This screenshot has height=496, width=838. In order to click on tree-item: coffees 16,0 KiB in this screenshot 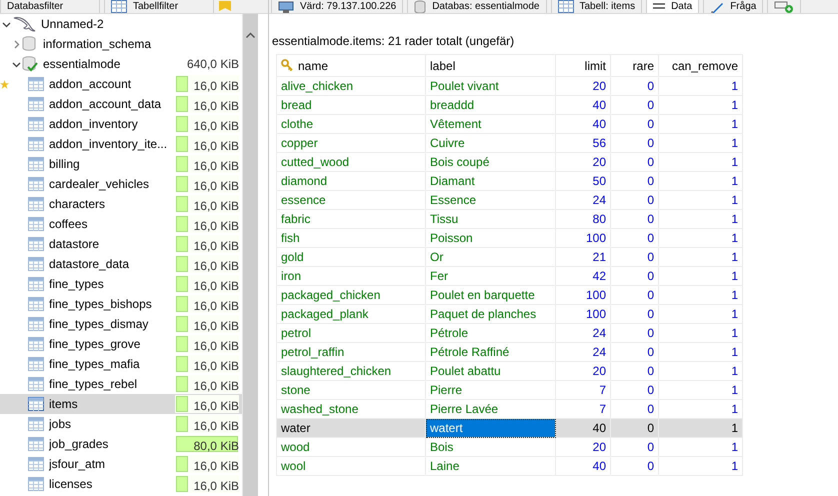, I will do `click(121, 224)`.